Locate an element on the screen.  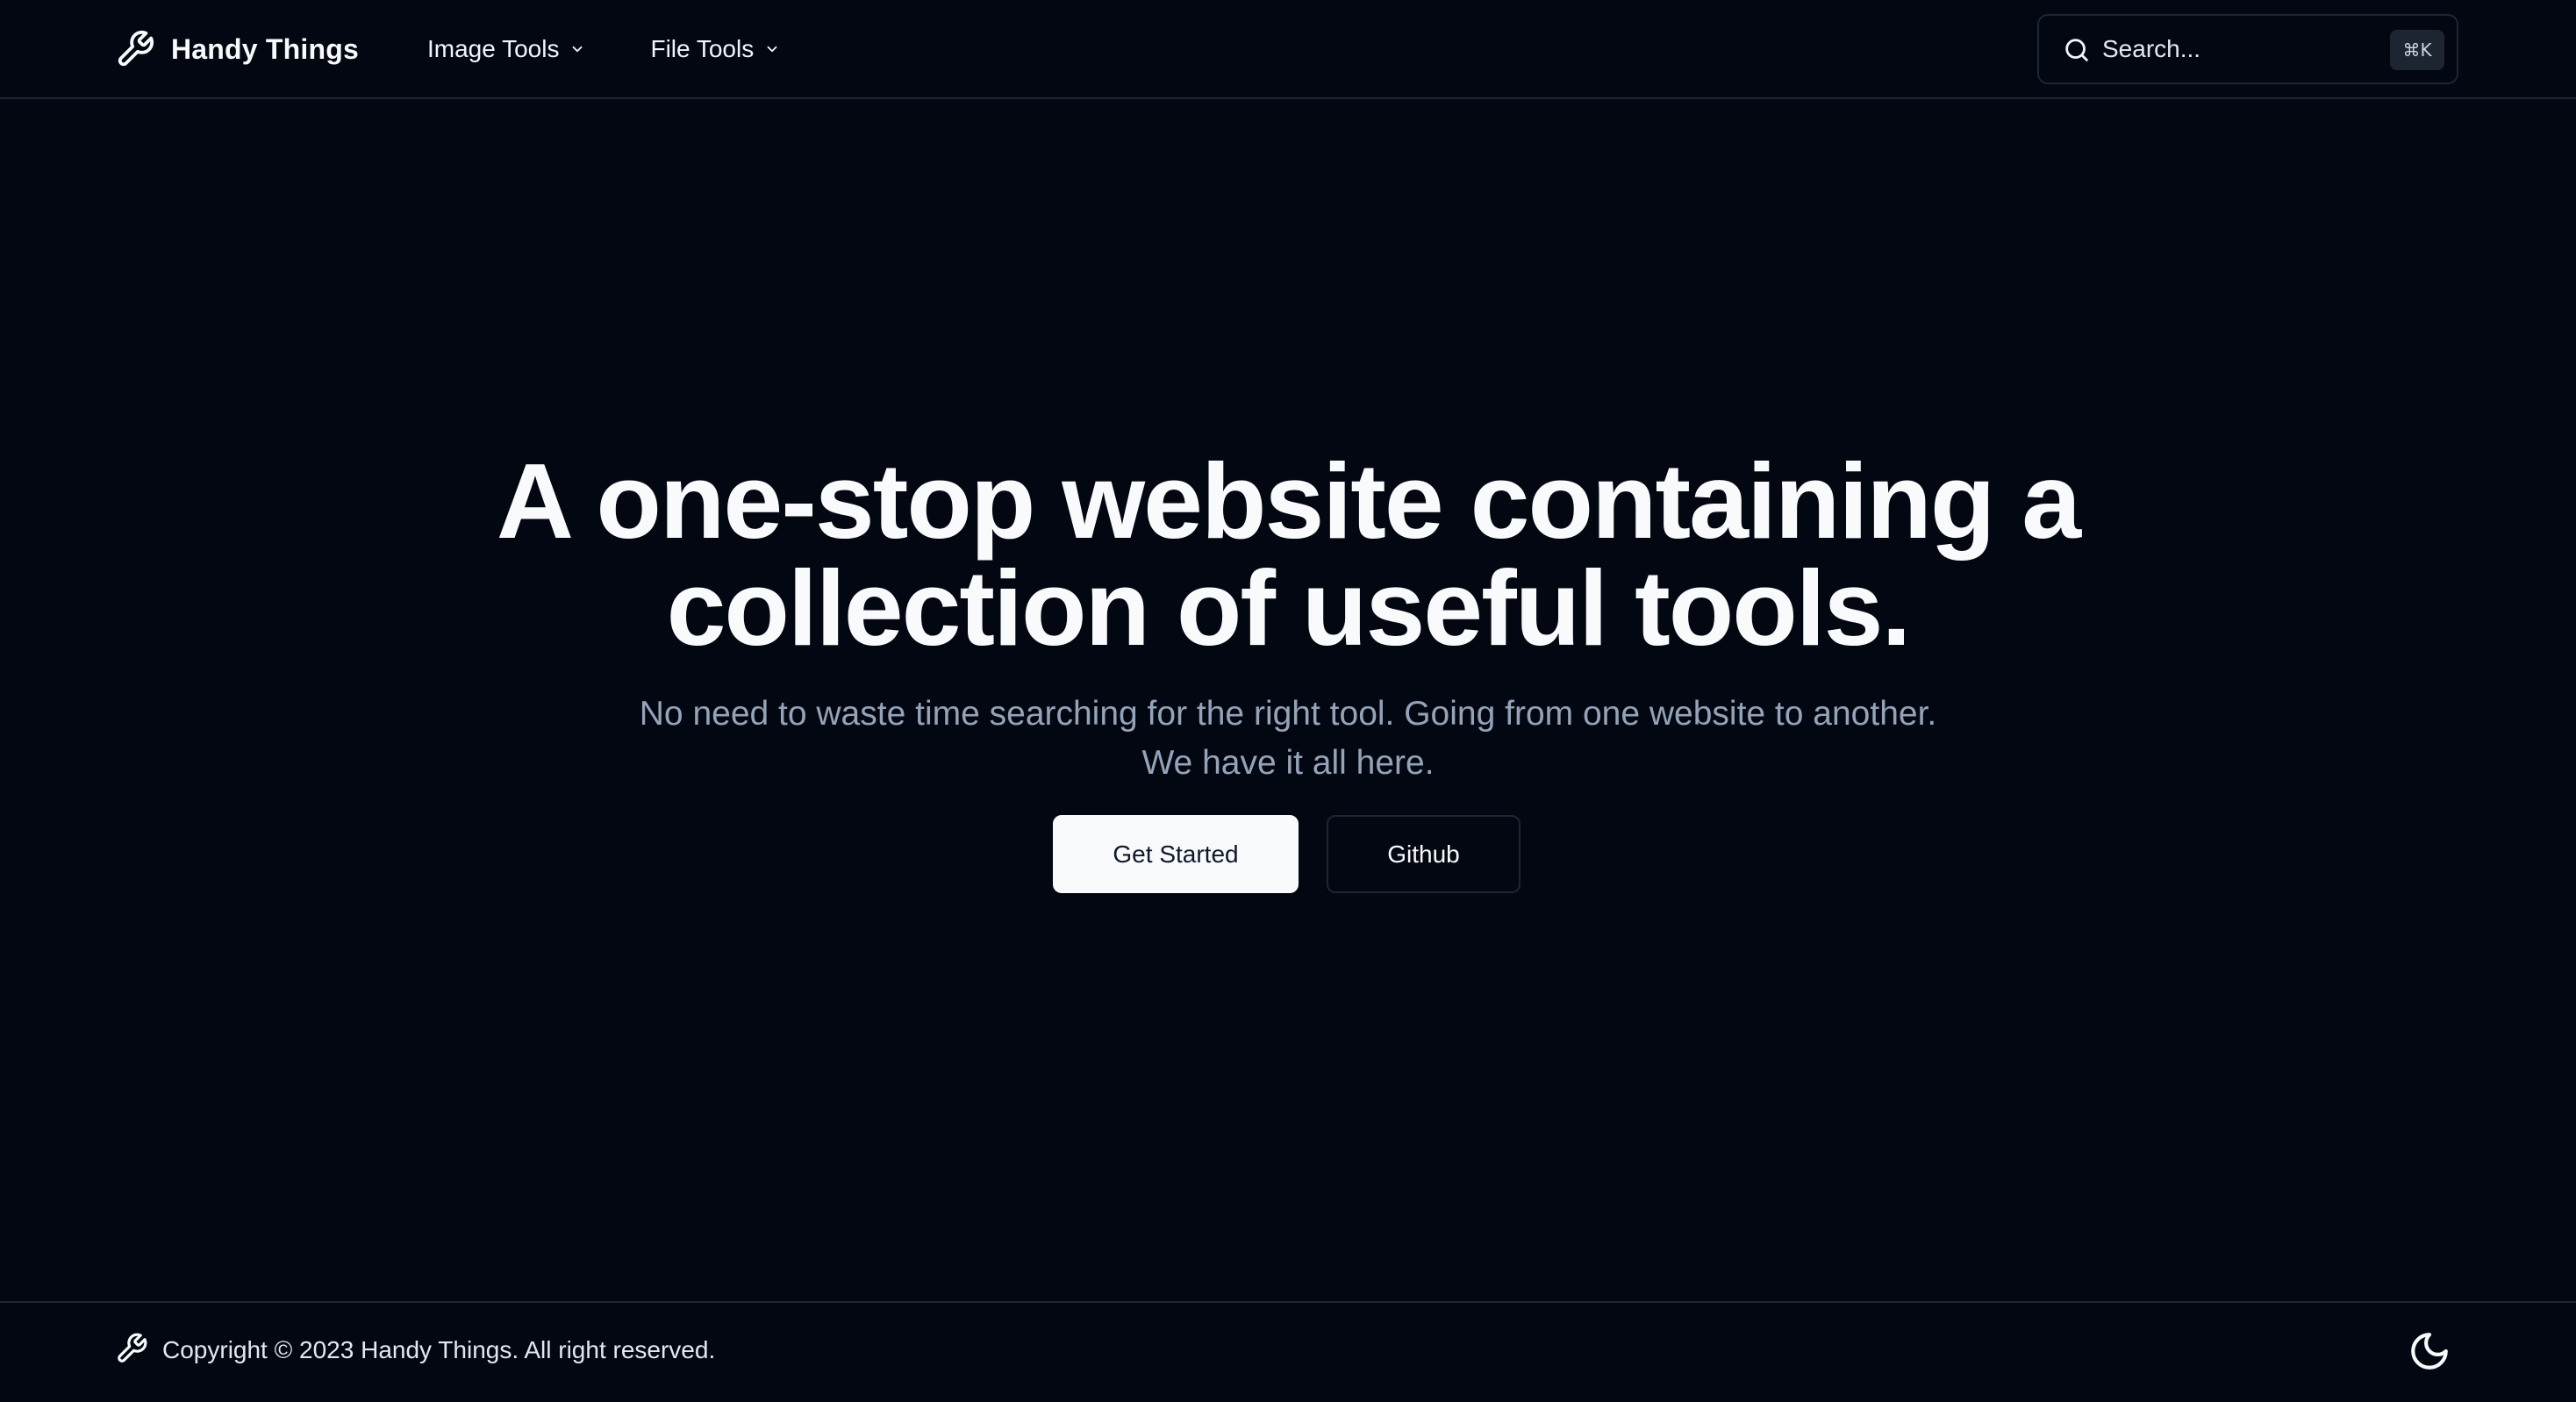
github-button: Github is located at coordinates (1424, 854).